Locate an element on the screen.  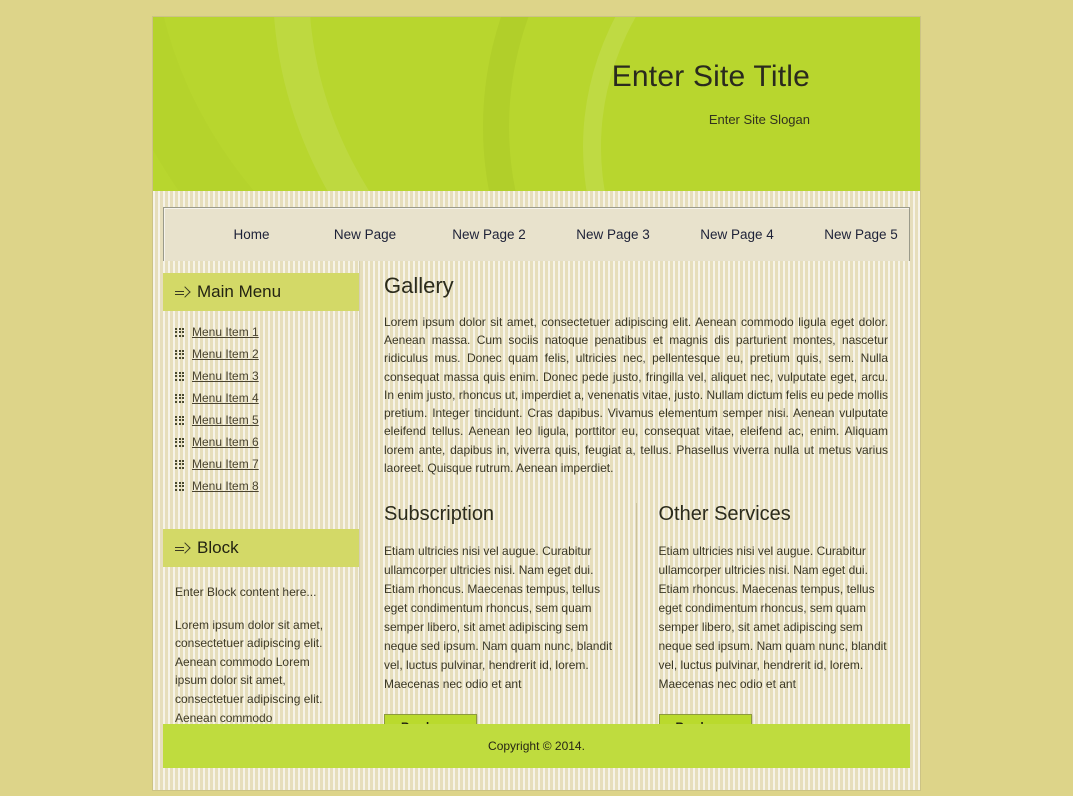
main-menu-heading: Main Menu is located at coordinates (261, 292).